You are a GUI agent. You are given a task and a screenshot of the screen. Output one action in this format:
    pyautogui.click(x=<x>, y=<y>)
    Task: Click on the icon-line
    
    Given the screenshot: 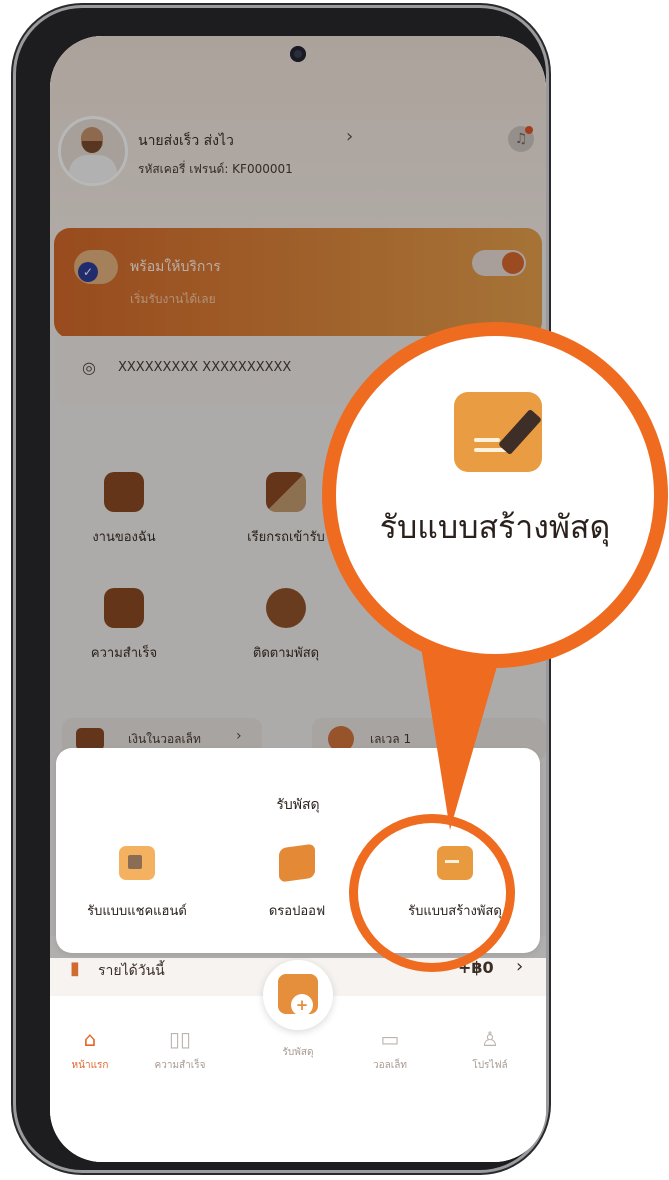 What is the action you would take?
    pyautogui.click(x=487, y=440)
    